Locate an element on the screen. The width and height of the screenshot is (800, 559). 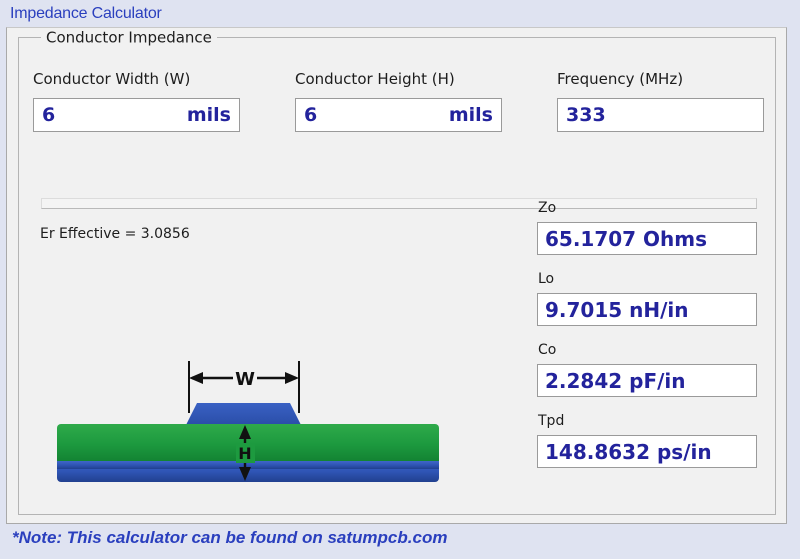
label-conductor-height: Conductor Height (H) is located at coordinates (375, 79).